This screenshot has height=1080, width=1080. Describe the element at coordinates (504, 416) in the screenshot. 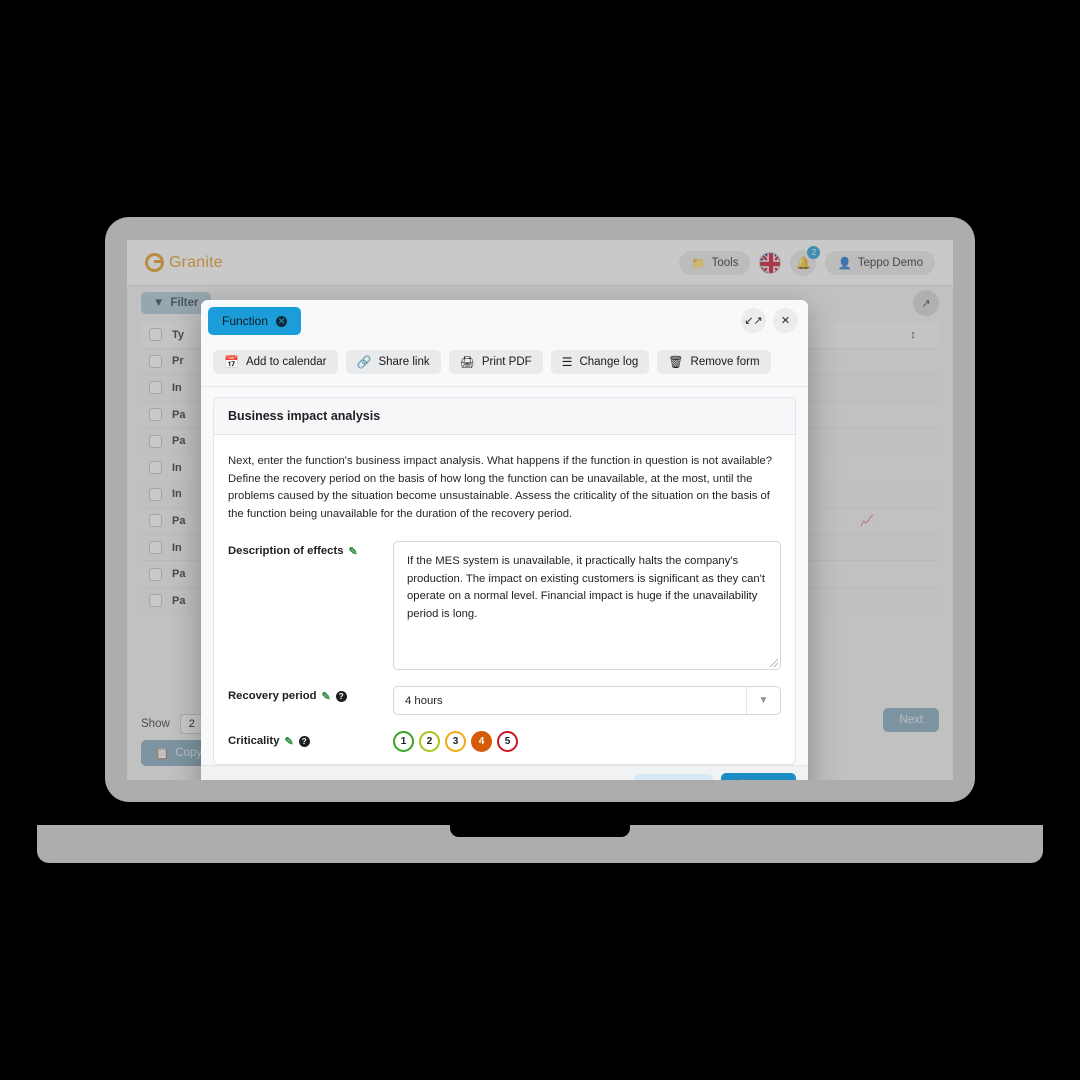

I see `form-card-title: Business impact analysis` at that location.